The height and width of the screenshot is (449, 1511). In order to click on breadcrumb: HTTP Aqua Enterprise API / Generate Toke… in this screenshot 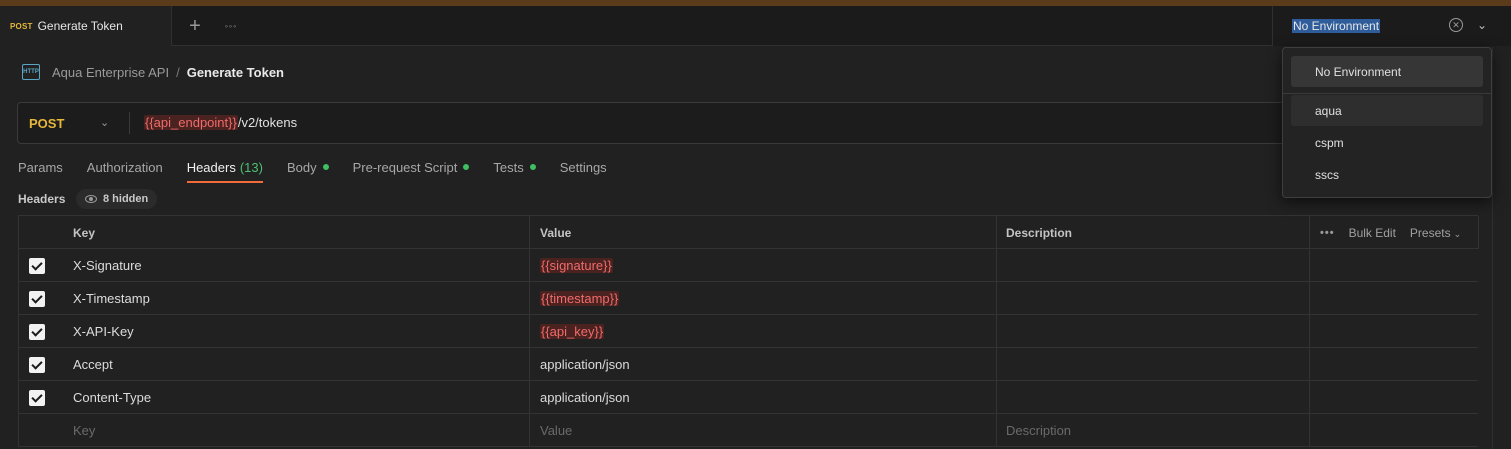, I will do `click(153, 72)`.